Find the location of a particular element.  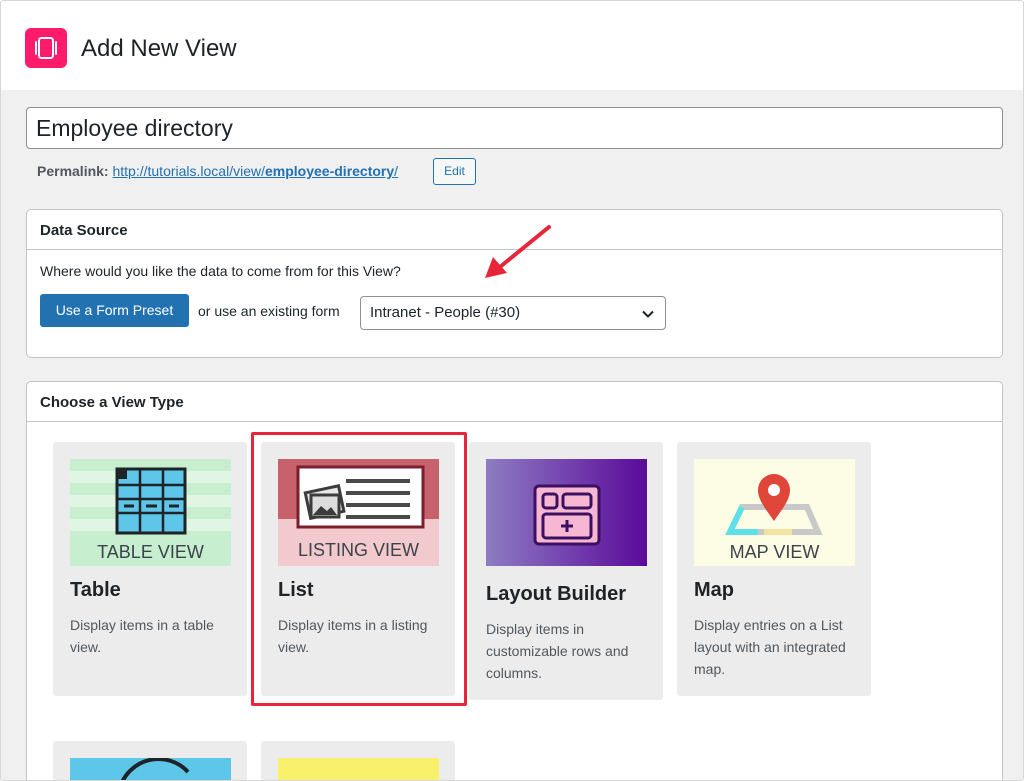

map-thumb-label: MAP VIEW is located at coordinates (775, 552).